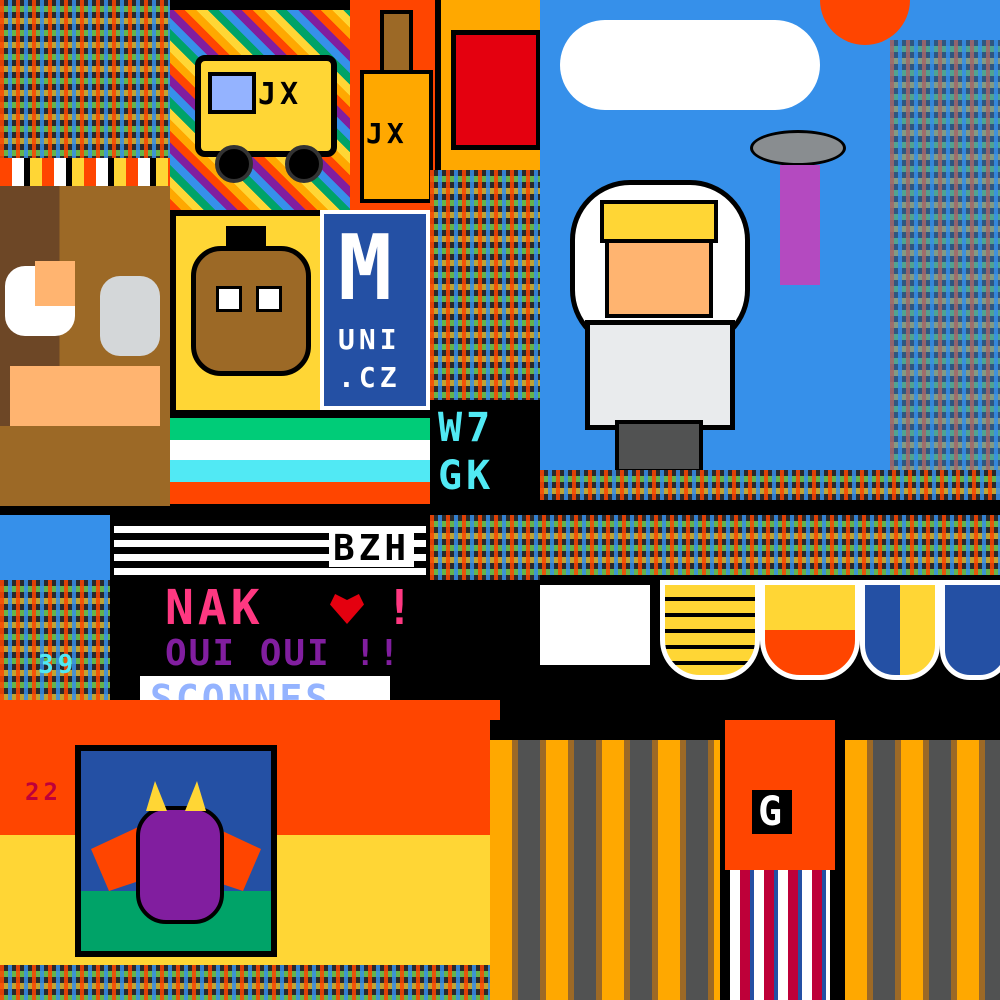 This screenshot has height=1000, width=1000. What do you see at coordinates (485, 285) in the screenshot?
I see `mixed-column-artwork` at bounding box center [485, 285].